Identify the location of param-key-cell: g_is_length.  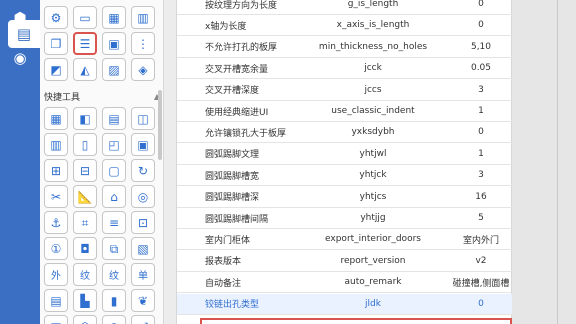
(373, 4).